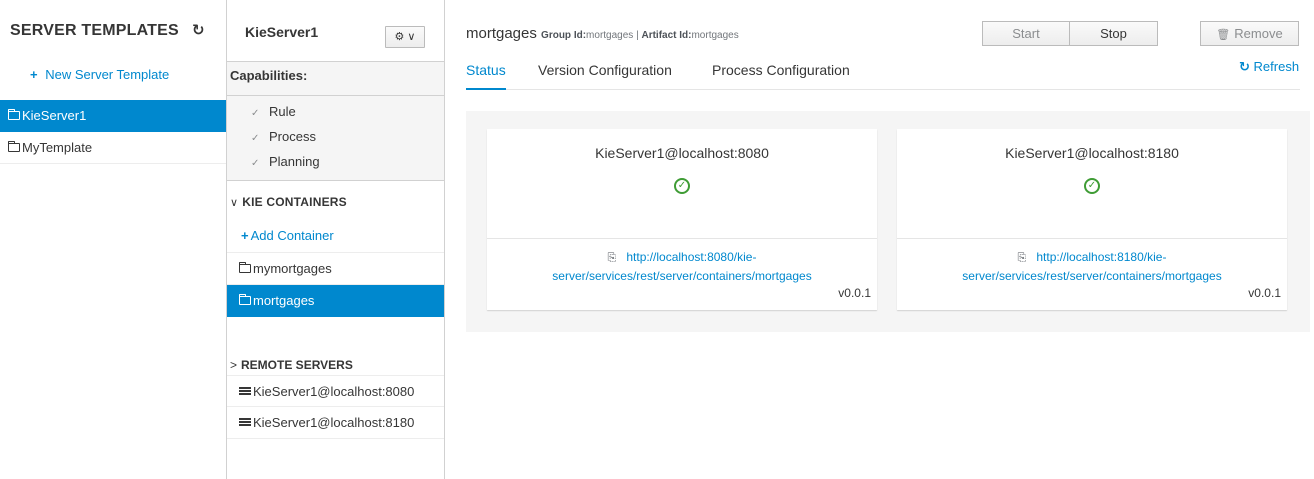  I want to click on tab-version-configuration: Version Configuration, so click(605, 76).